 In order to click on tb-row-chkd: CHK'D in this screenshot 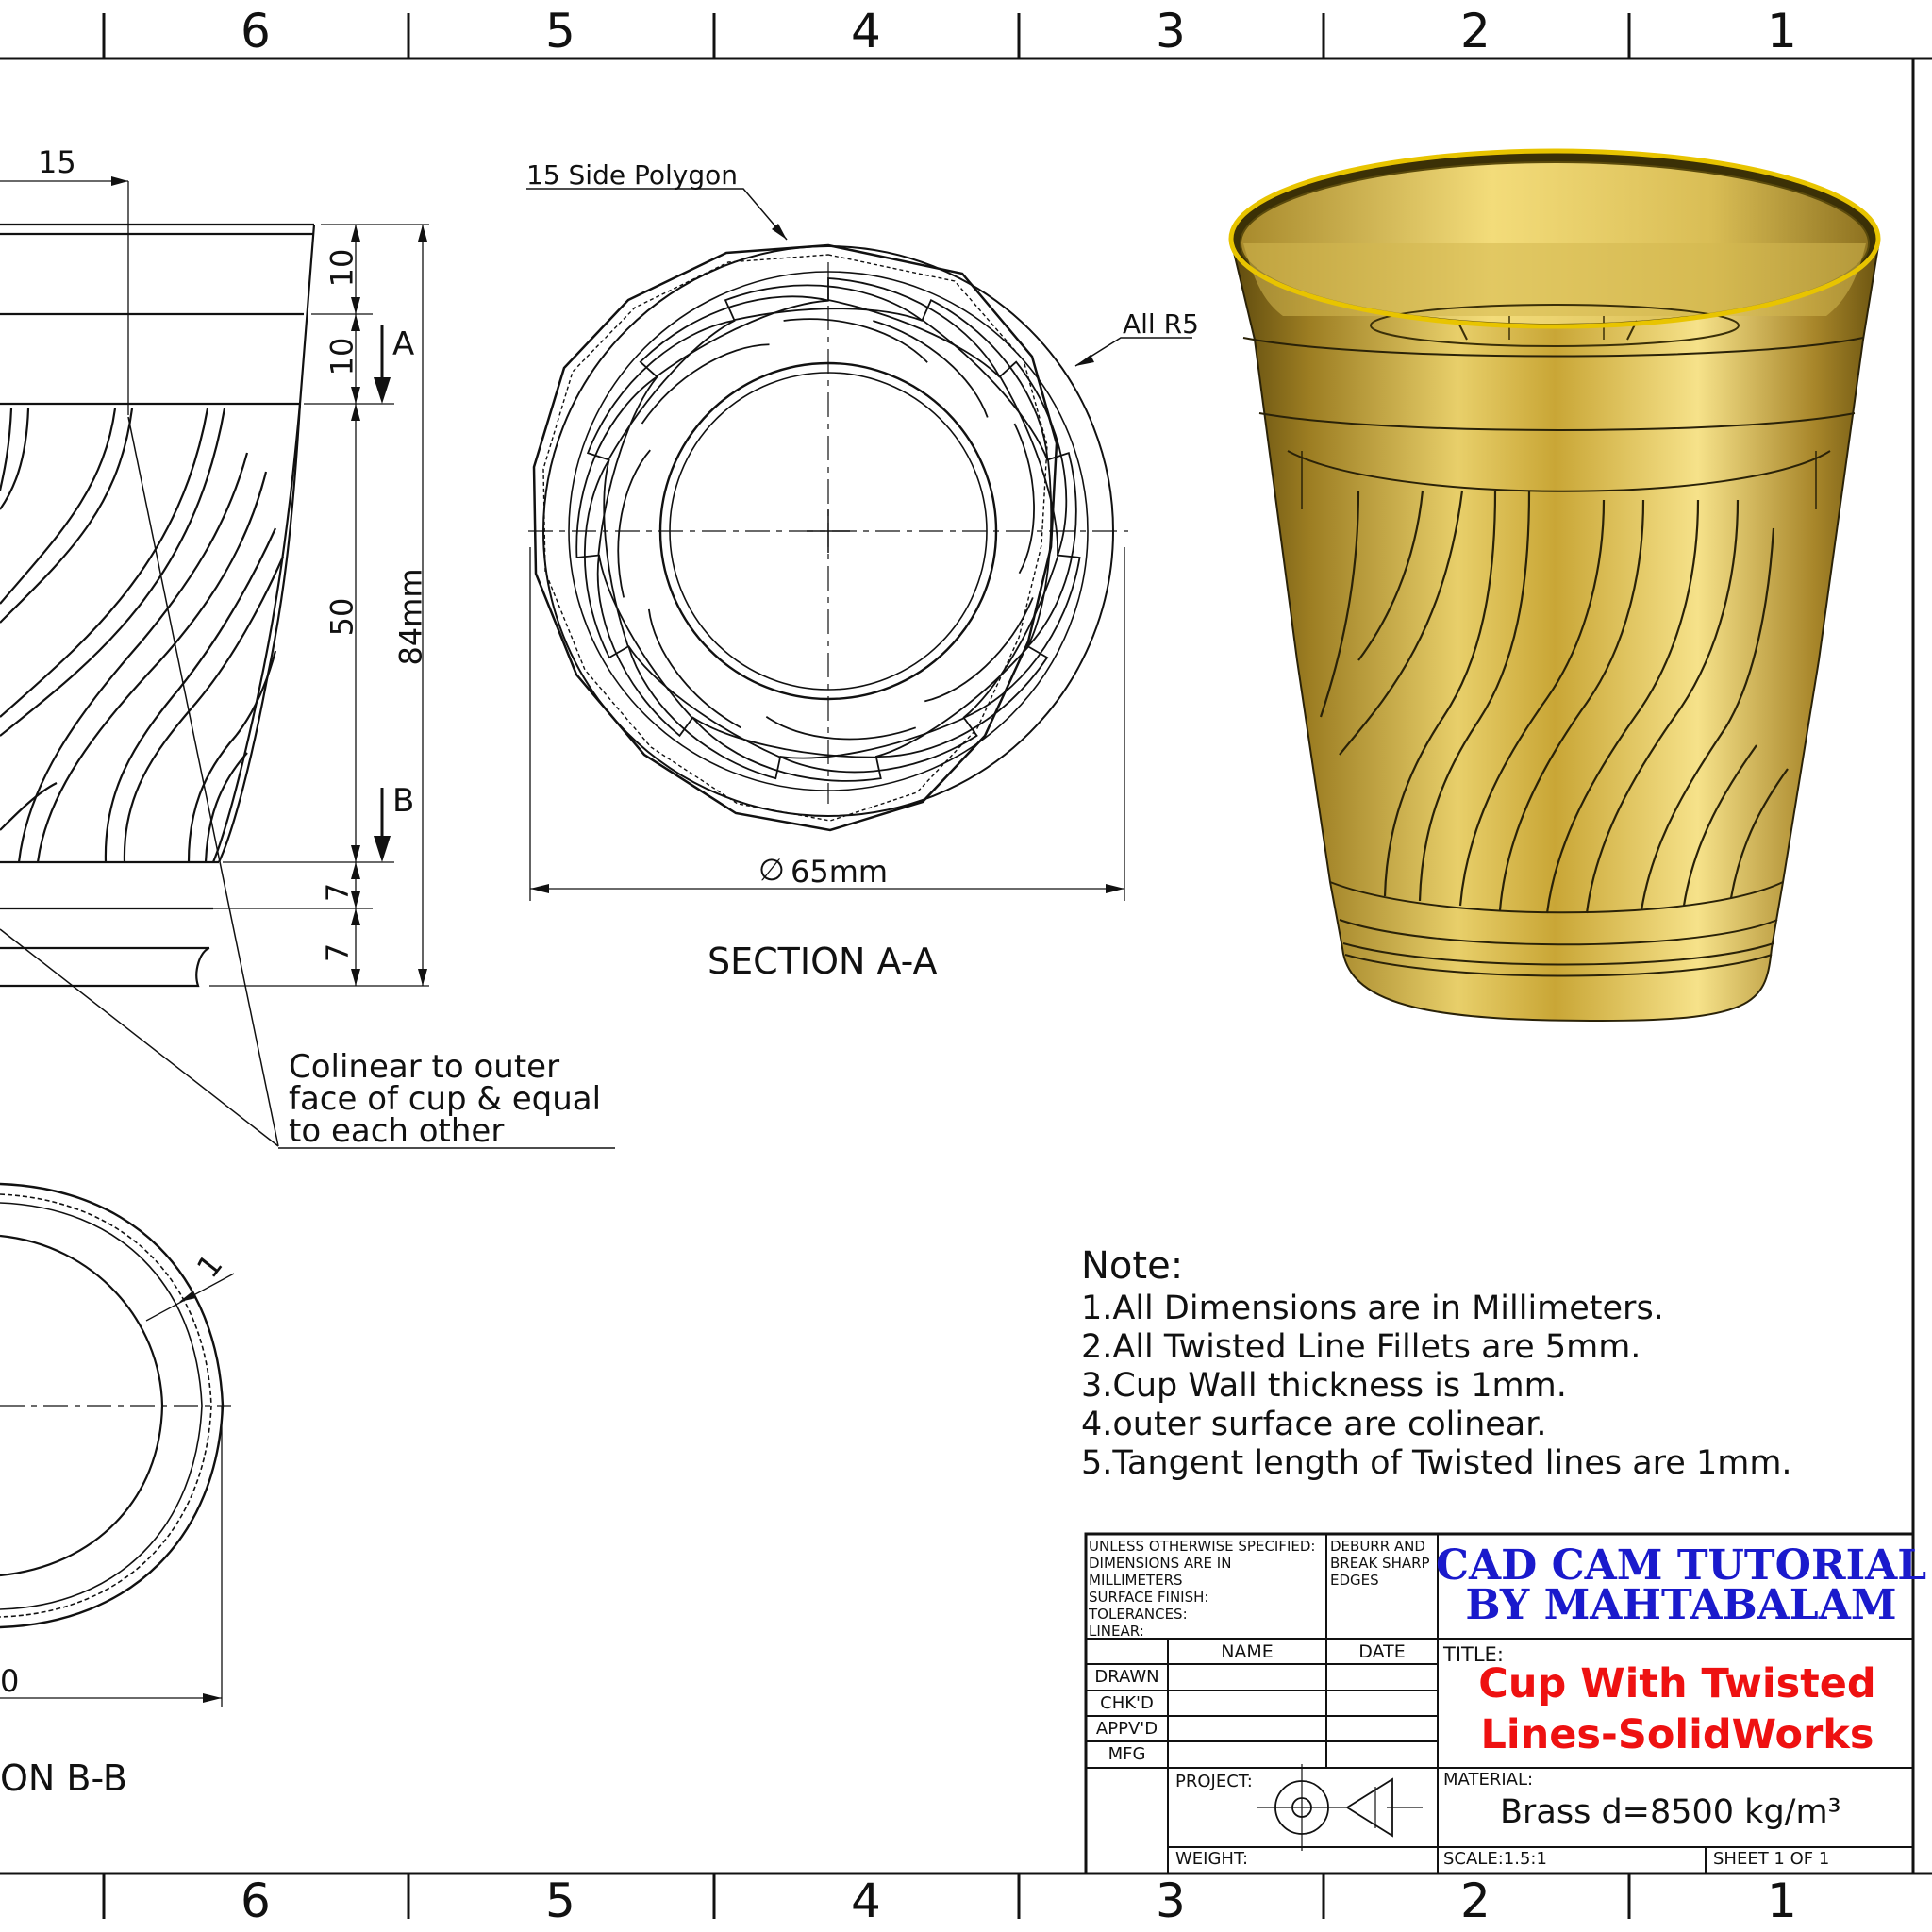, I will do `click(1127, 1703)`.